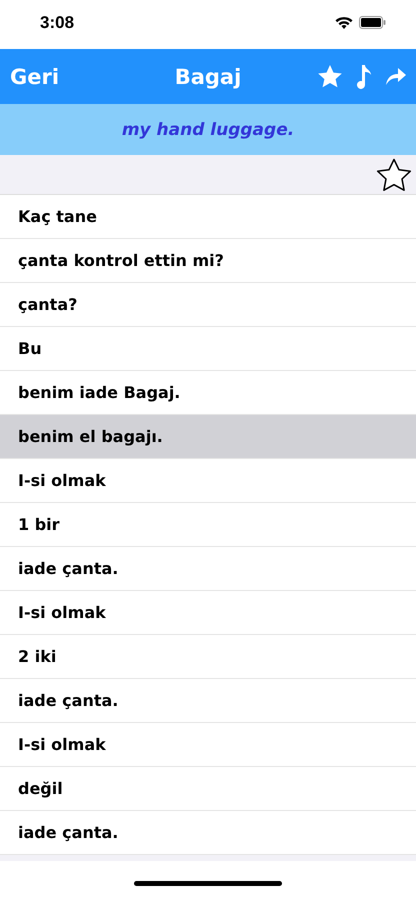  I want to click on translation-text: my hand luggage., so click(208, 130).